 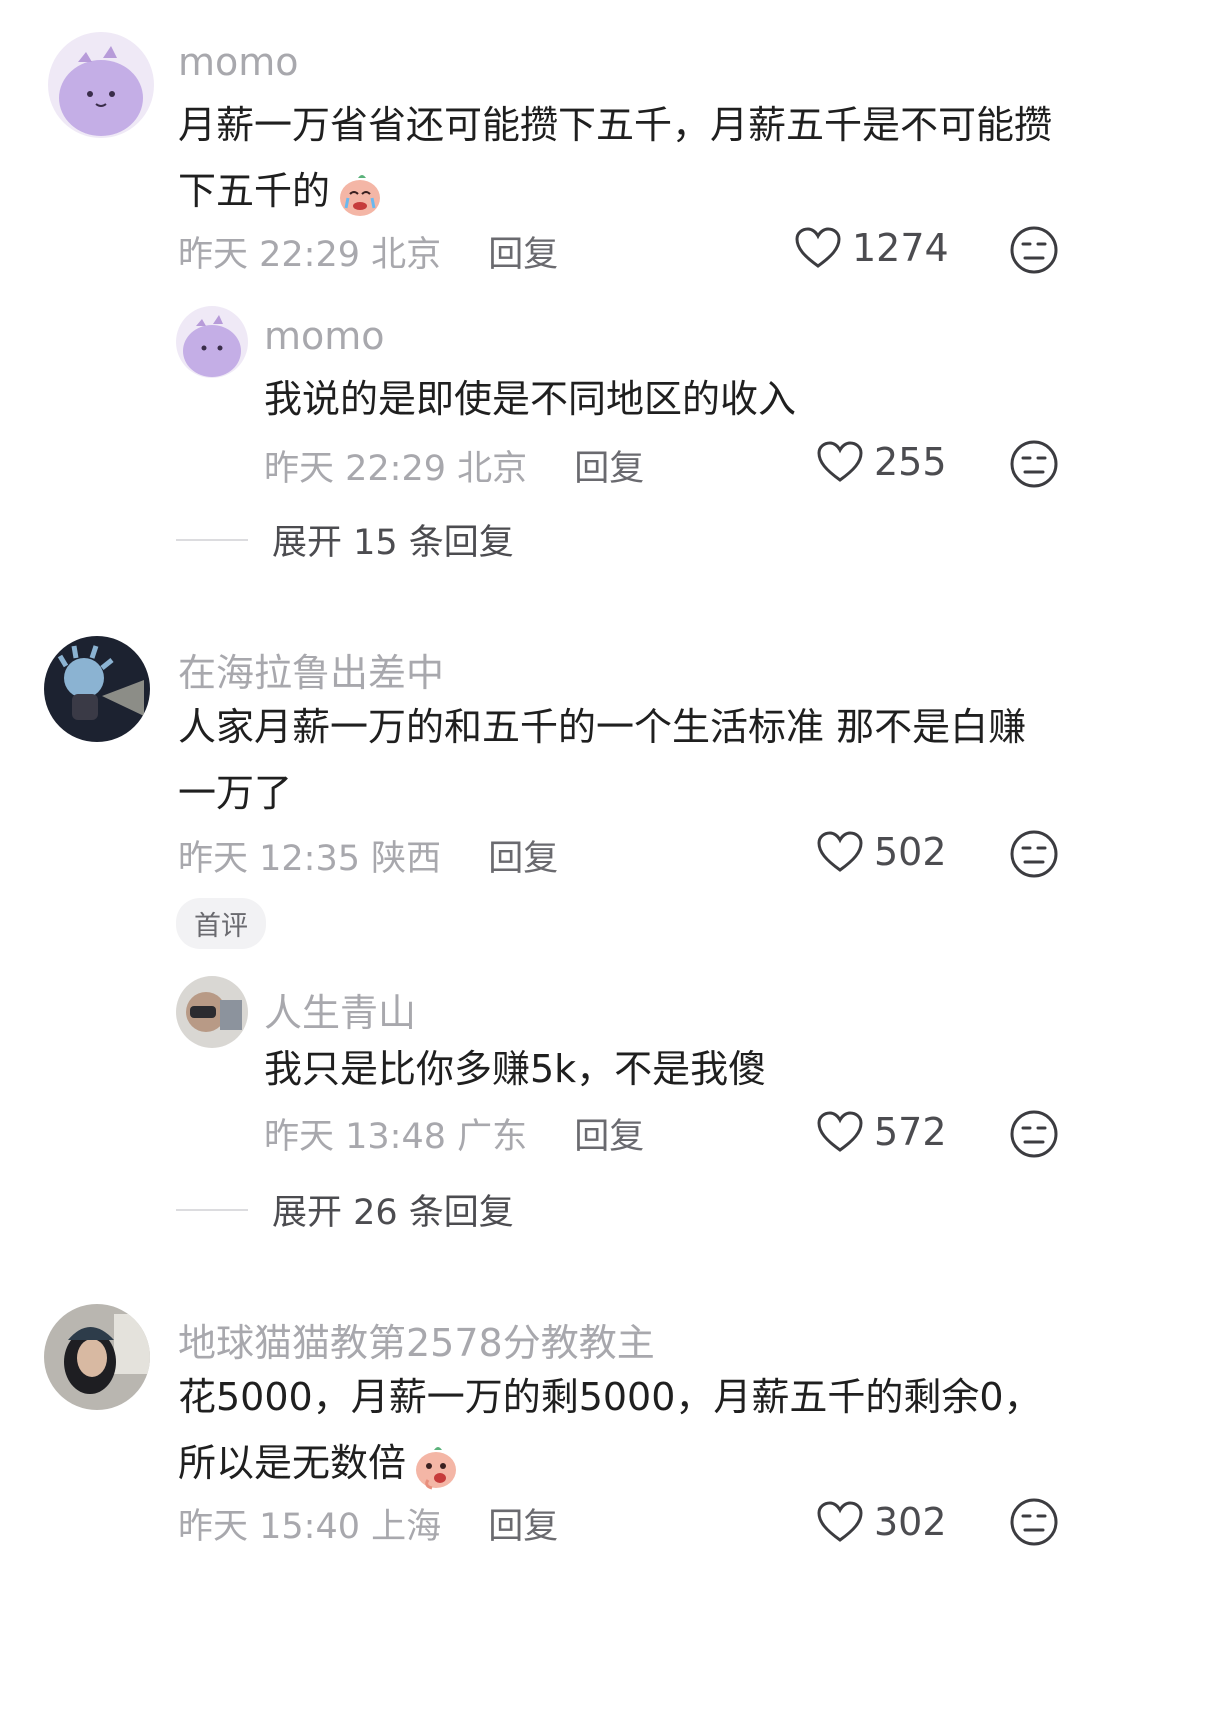 What do you see at coordinates (393, 543) in the screenshot?
I see `expand-replies-label: 展开 15 条回复` at bounding box center [393, 543].